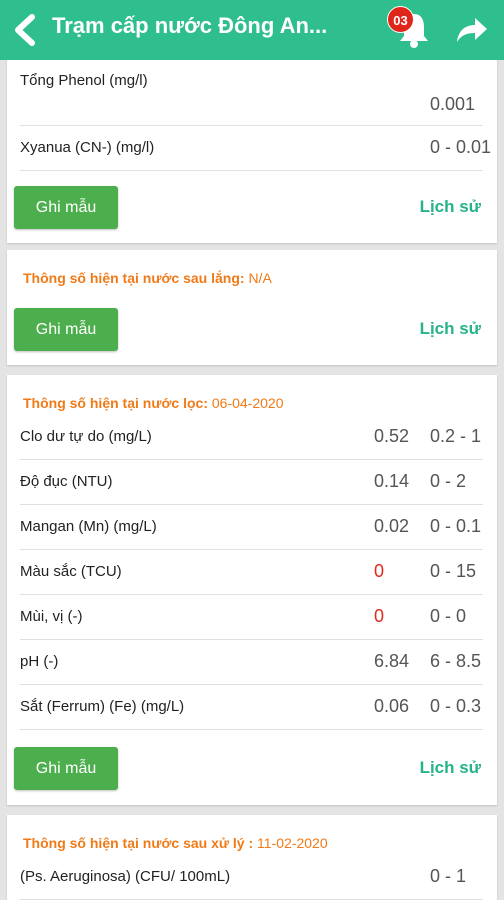 The height and width of the screenshot is (900, 504). Describe the element at coordinates (251, 93) in the screenshot. I see `table-row: Tổng Phenol (mg/l) 0.001` at that location.